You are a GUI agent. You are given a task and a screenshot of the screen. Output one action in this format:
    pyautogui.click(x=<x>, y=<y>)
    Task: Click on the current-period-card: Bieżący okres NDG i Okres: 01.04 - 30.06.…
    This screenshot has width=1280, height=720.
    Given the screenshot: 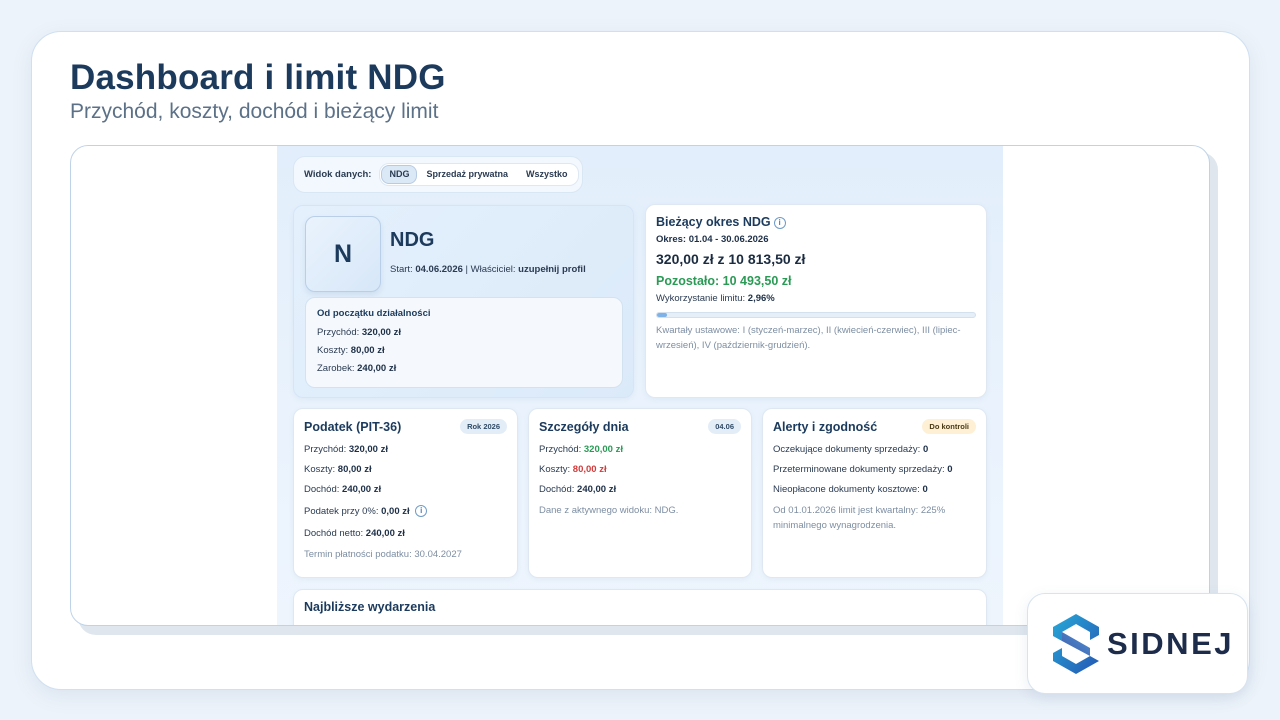 What is the action you would take?
    pyautogui.click(x=816, y=301)
    